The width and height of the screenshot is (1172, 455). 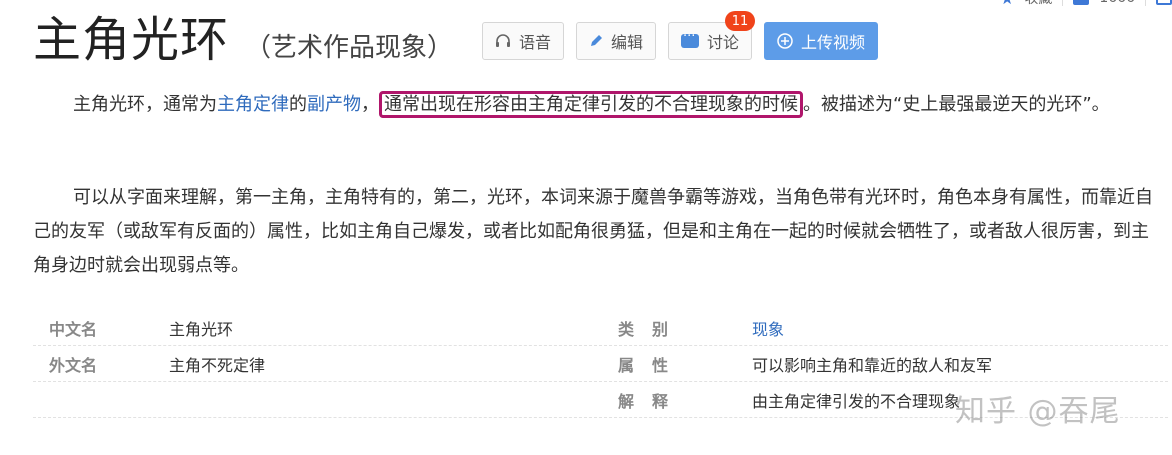 What do you see at coordinates (872, 365) in the screenshot?
I see `info-value: 可以影响主角和靠近的敌人和友军` at bounding box center [872, 365].